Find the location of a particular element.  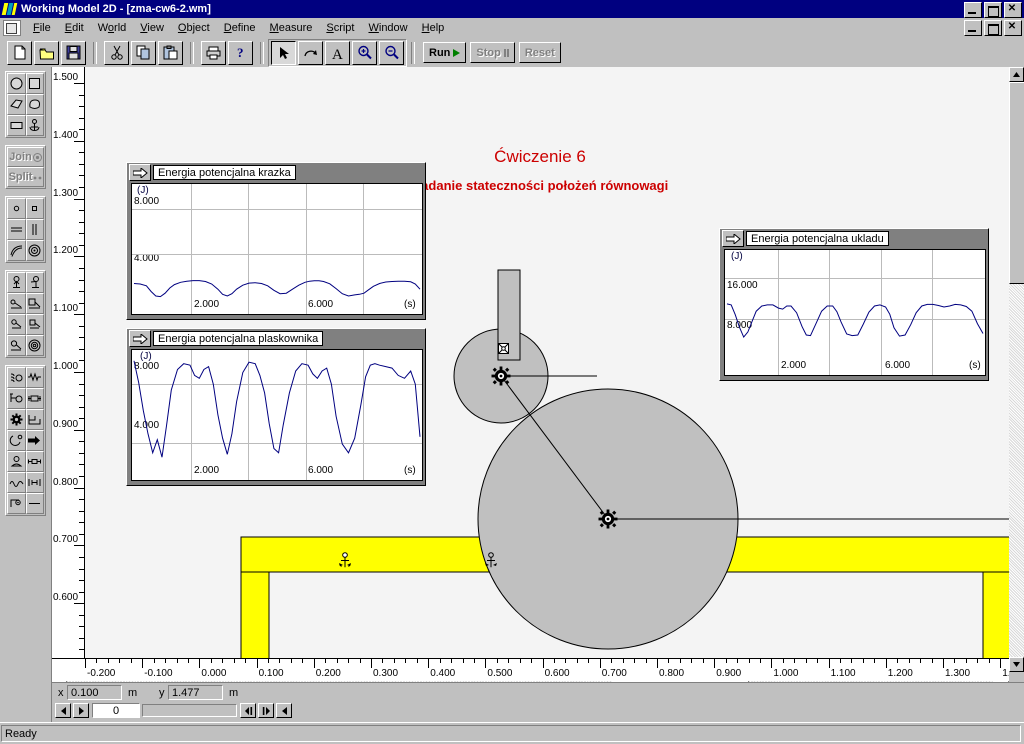

minimize-button is located at coordinates (973, 10).